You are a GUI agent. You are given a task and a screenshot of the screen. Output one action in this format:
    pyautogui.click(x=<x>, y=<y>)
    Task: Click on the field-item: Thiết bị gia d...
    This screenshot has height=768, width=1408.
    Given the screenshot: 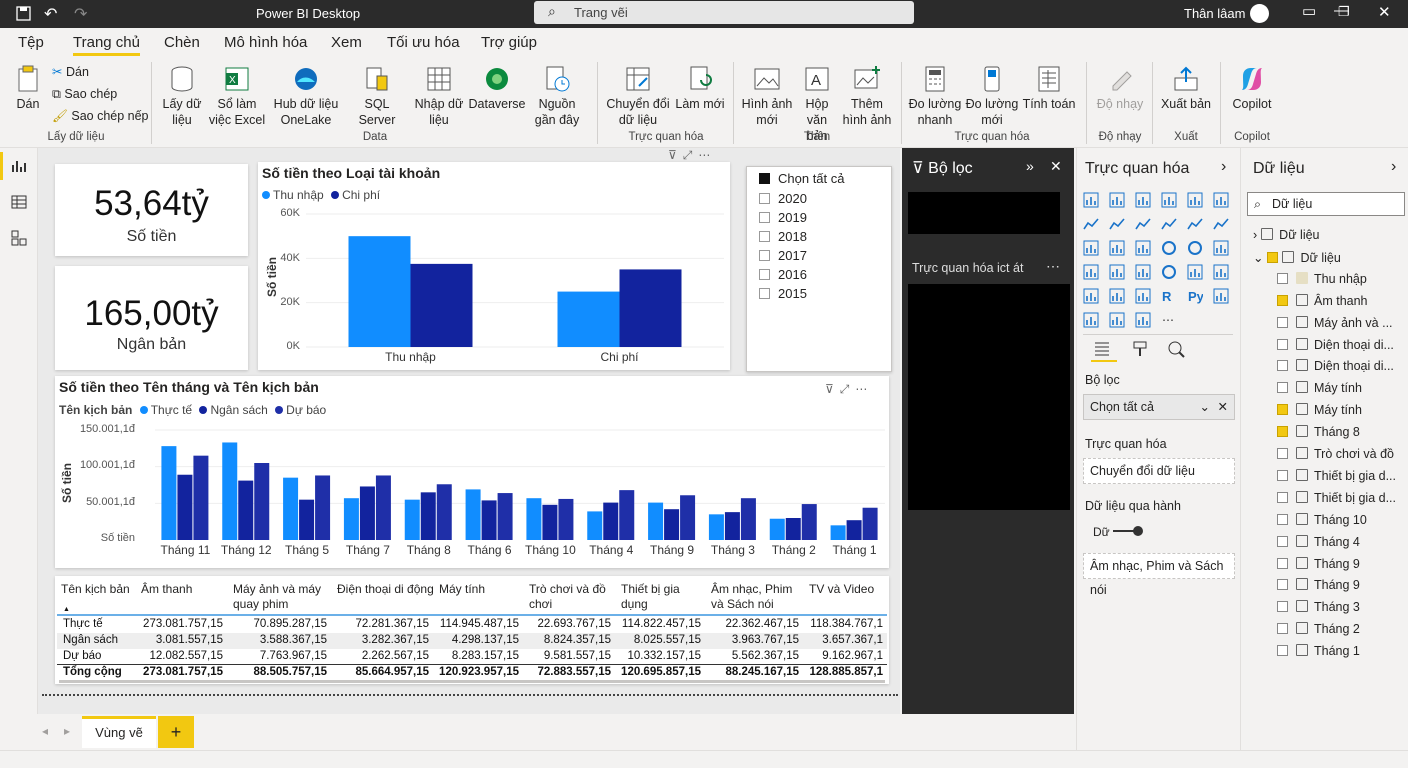 What is the action you would take?
    pyautogui.click(x=1336, y=497)
    